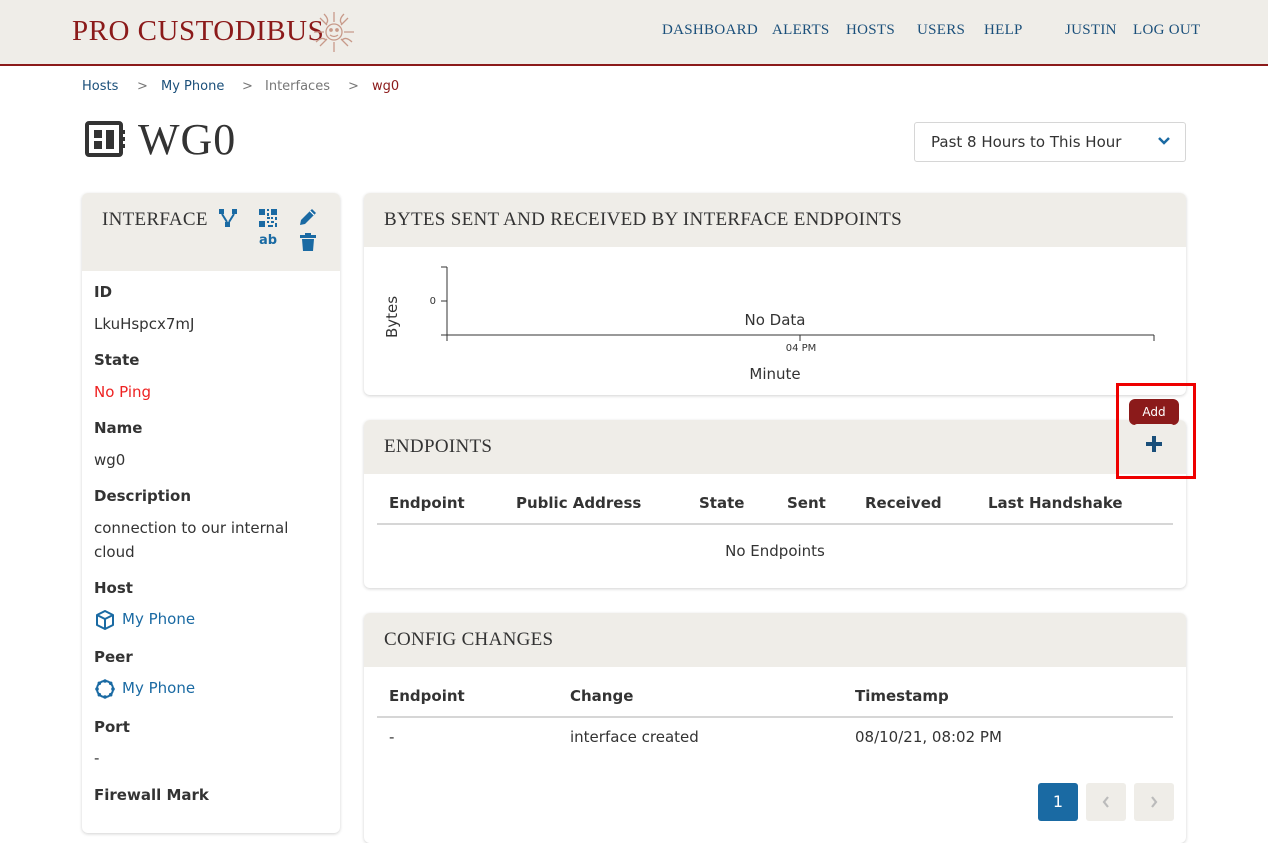  I want to click on time-range-select: Past 8 Hours to This Hour, so click(1050, 142).